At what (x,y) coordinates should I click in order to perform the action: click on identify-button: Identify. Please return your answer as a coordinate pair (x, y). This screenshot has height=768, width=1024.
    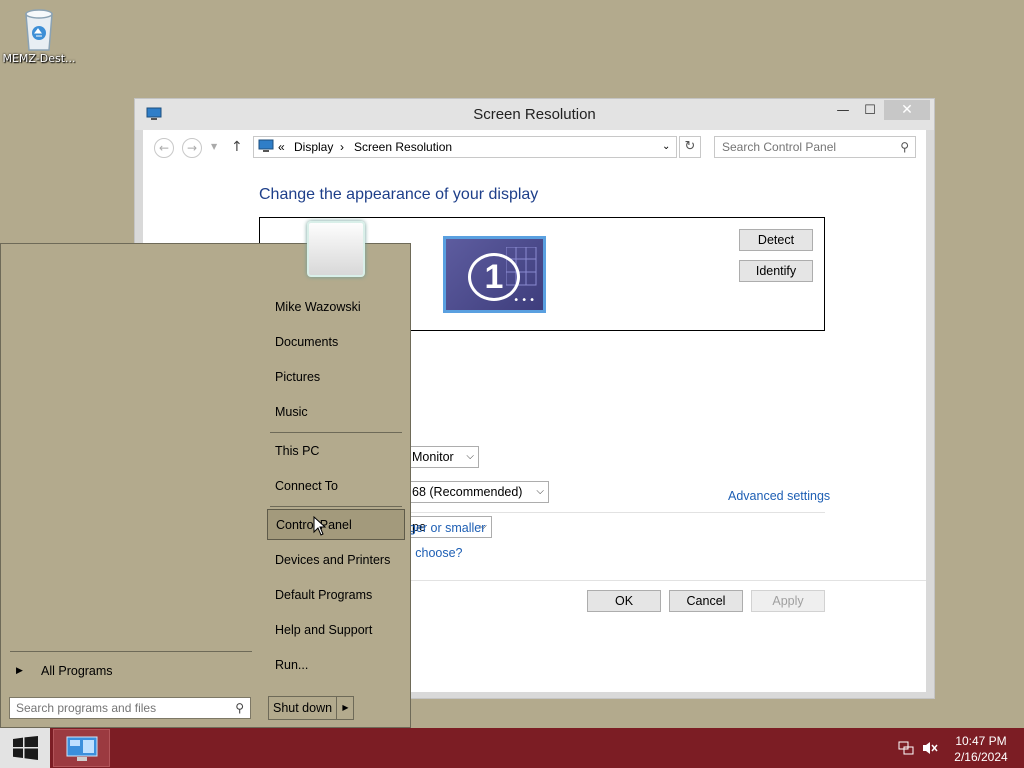
    Looking at the image, I should click on (776, 271).